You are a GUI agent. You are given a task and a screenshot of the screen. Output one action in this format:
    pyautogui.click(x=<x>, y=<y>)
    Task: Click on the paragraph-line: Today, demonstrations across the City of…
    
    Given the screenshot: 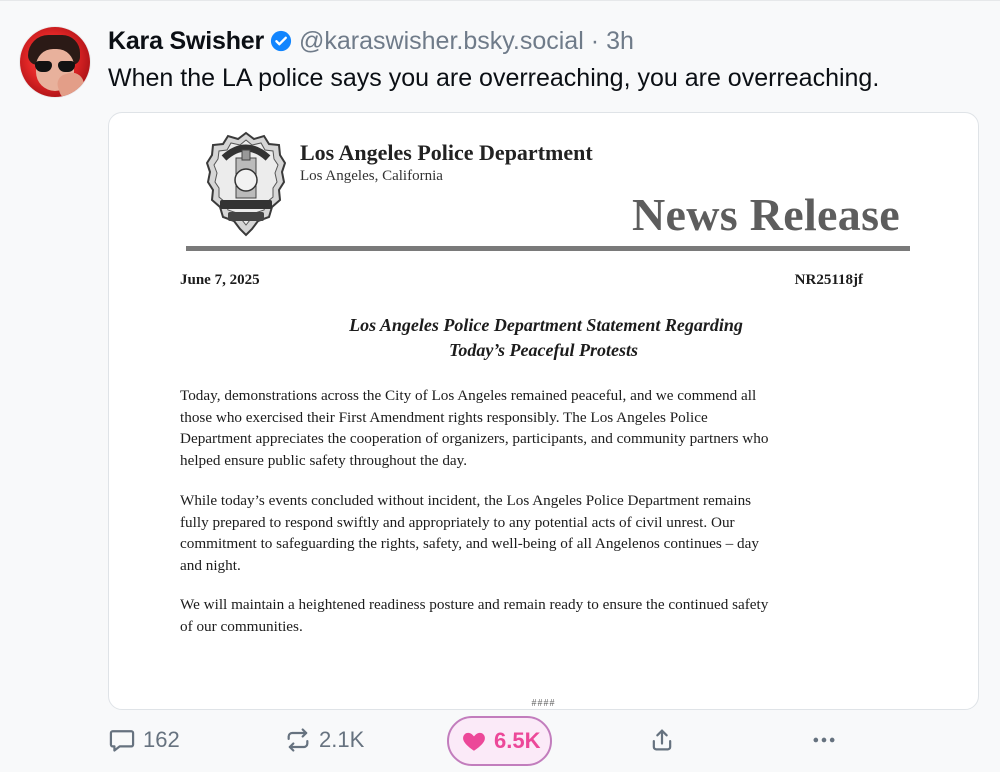 What is the action you would take?
    pyautogui.click(x=468, y=395)
    